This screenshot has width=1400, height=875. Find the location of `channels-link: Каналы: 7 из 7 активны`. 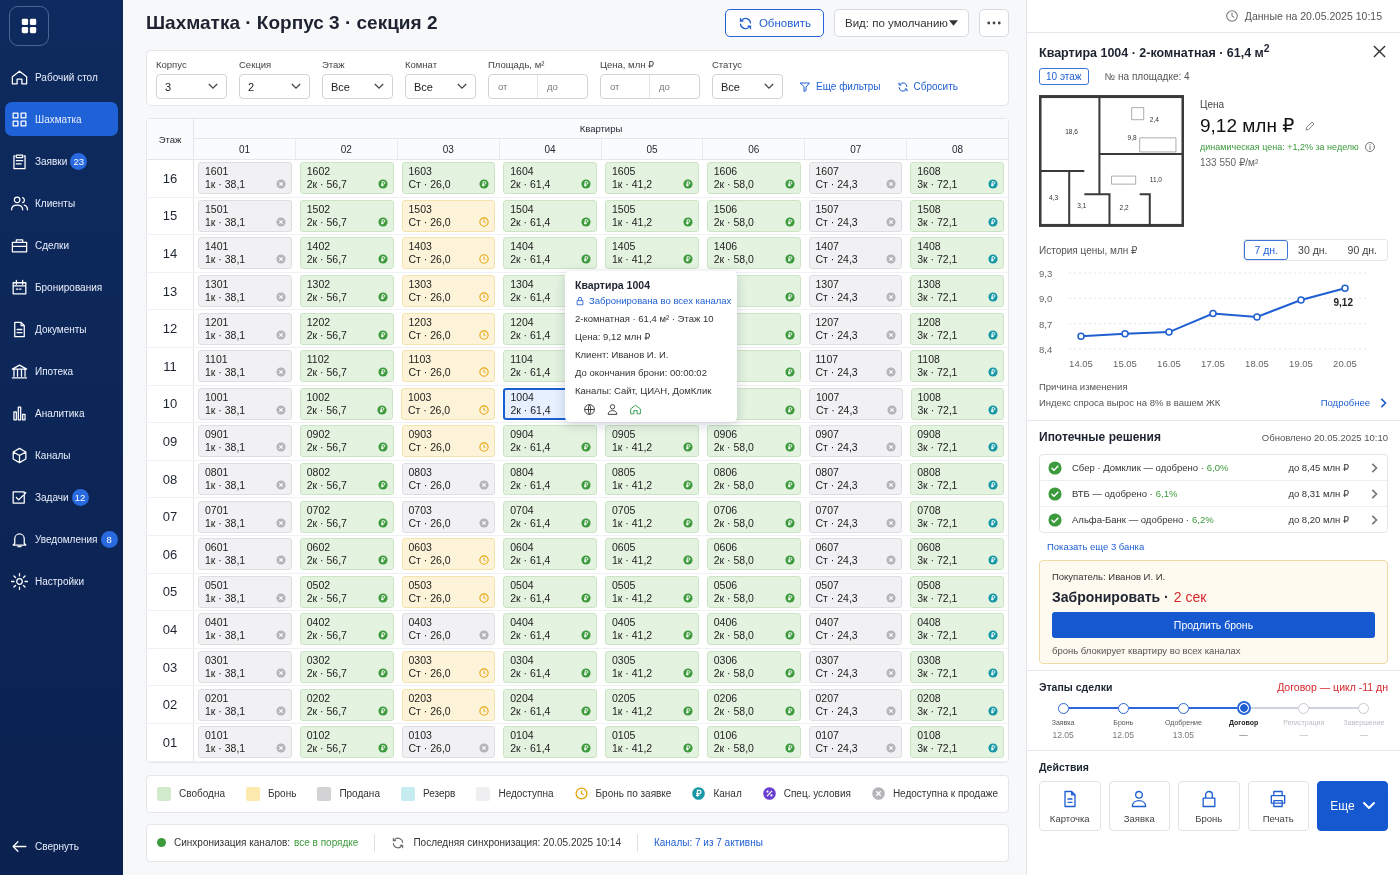

channels-link: Каналы: 7 из 7 активны is located at coordinates (708, 842).